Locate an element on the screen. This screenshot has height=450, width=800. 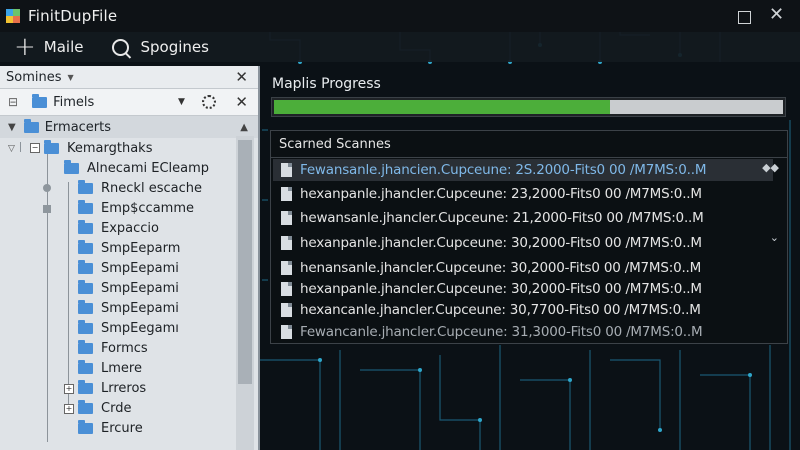
tree-item-label: SmpEeparm is located at coordinates (141, 248).